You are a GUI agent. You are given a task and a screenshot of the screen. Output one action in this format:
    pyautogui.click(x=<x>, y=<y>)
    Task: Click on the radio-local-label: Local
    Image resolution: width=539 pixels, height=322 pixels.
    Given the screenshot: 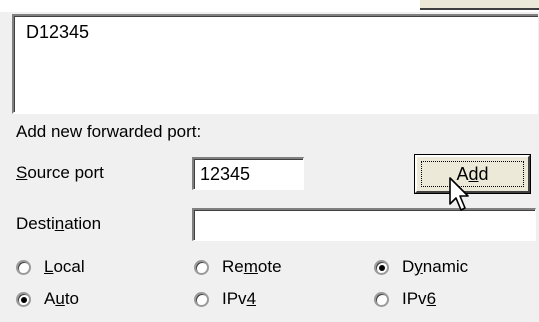 What is the action you would take?
    pyautogui.click(x=64, y=266)
    